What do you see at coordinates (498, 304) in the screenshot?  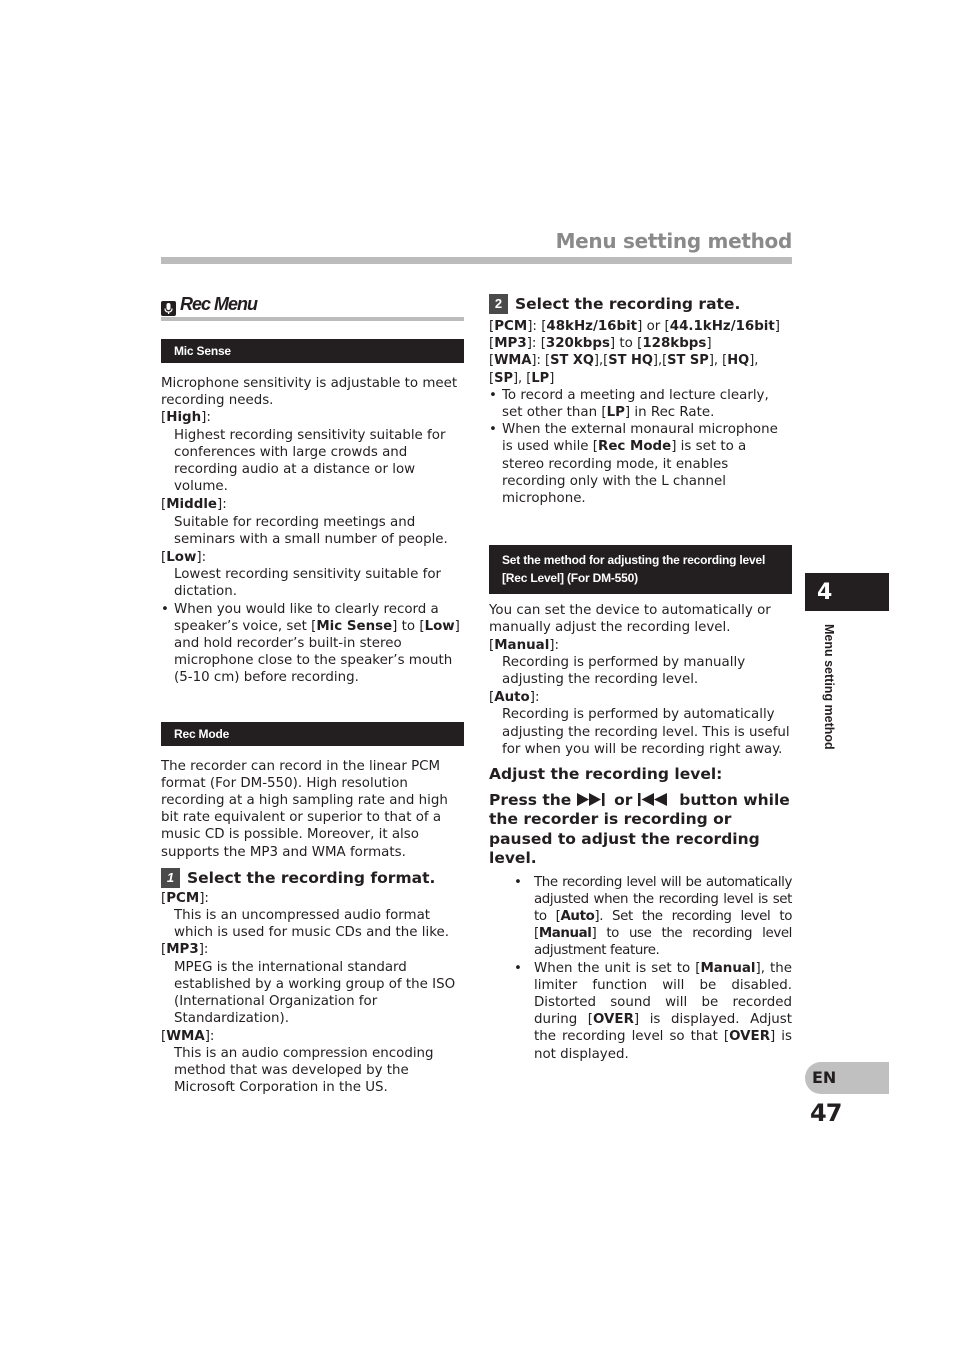 I see `step-number: 2` at bounding box center [498, 304].